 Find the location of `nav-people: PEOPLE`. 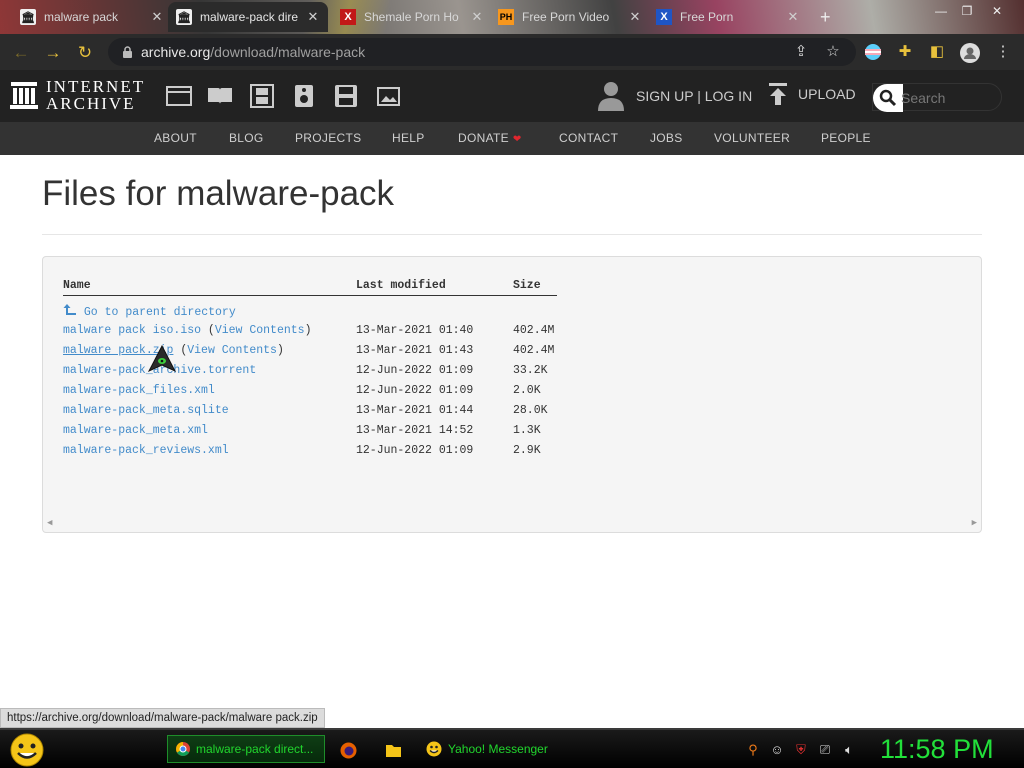

nav-people: PEOPLE is located at coordinates (846, 138).